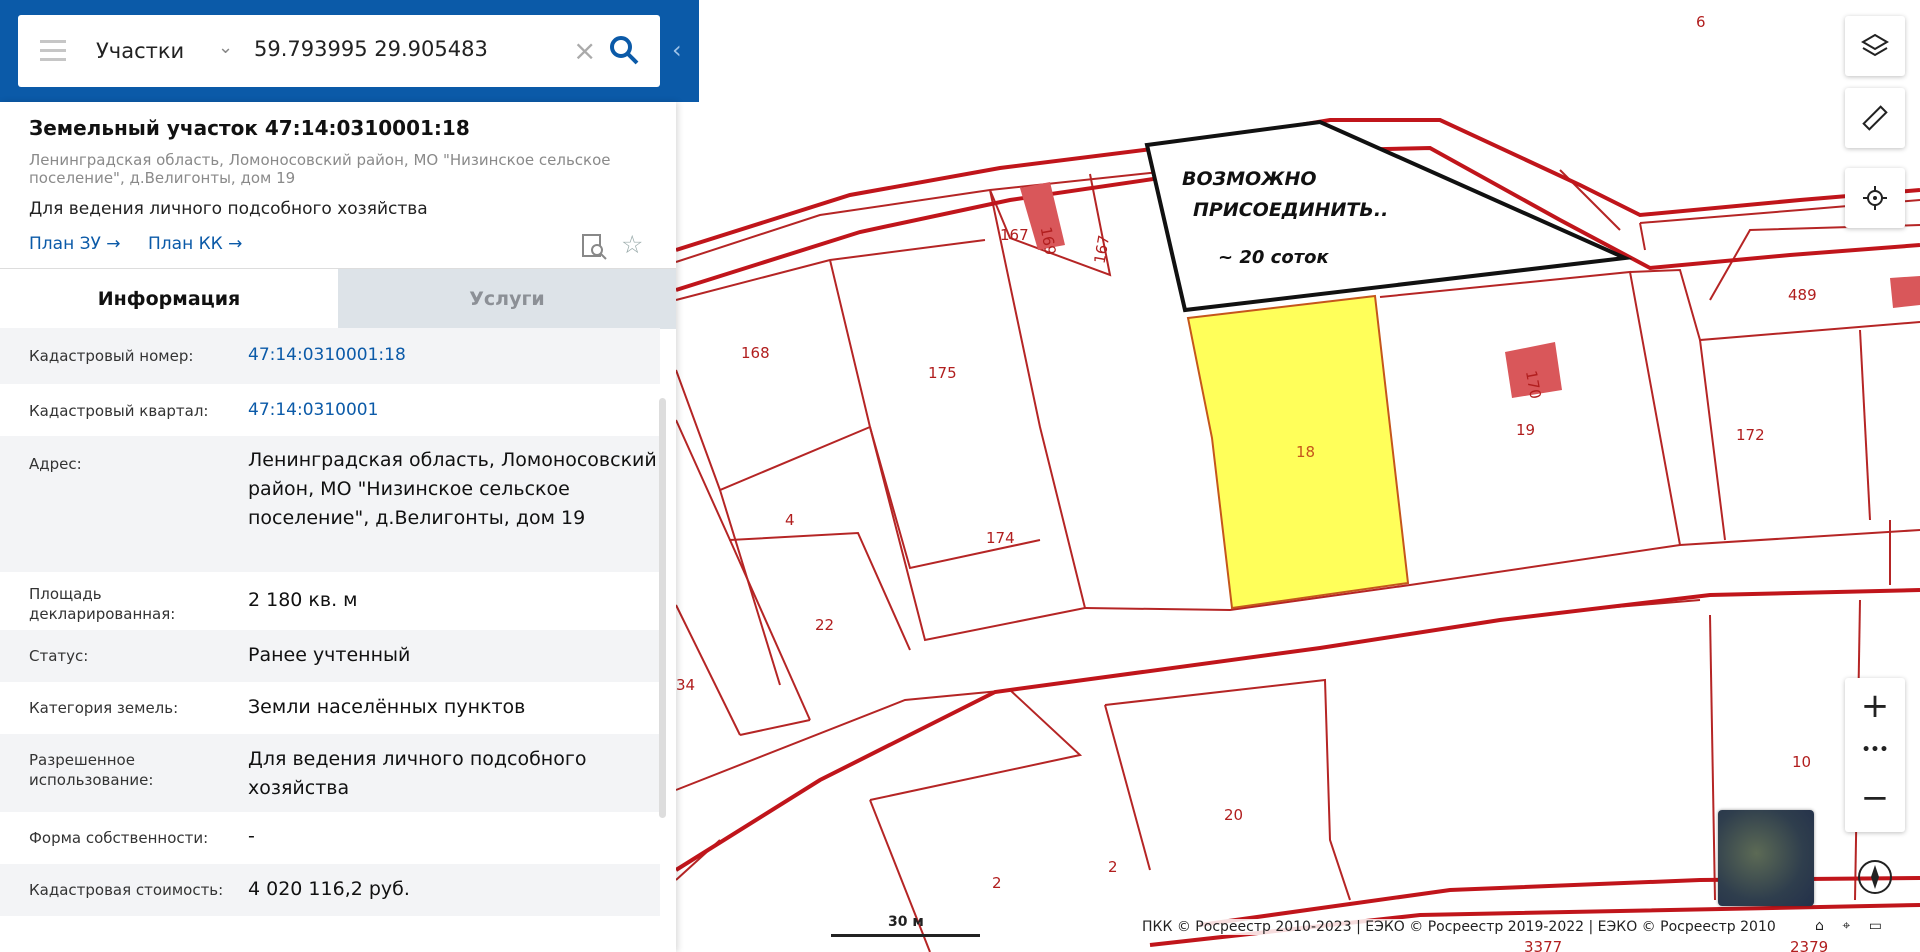 This screenshot has width=1920, height=952. I want to click on row-label: Кадастровый номер:, so click(111, 356).